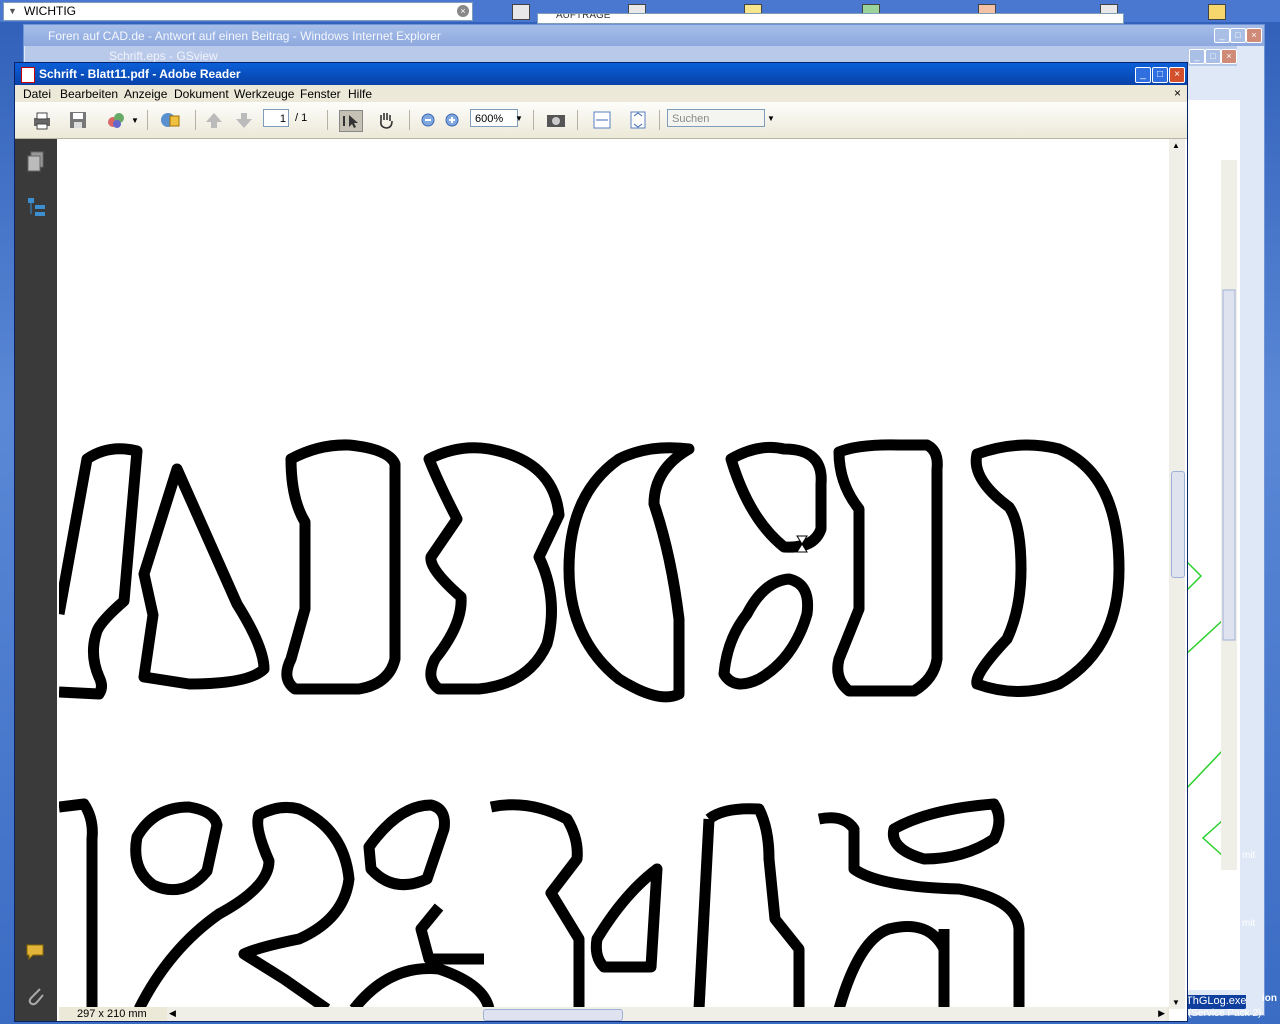  Describe the element at coordinates (140, 74) in the screenshot. I see `reader-title: Schrift - Blatt11.pdf - Adobe Reader` at that location.